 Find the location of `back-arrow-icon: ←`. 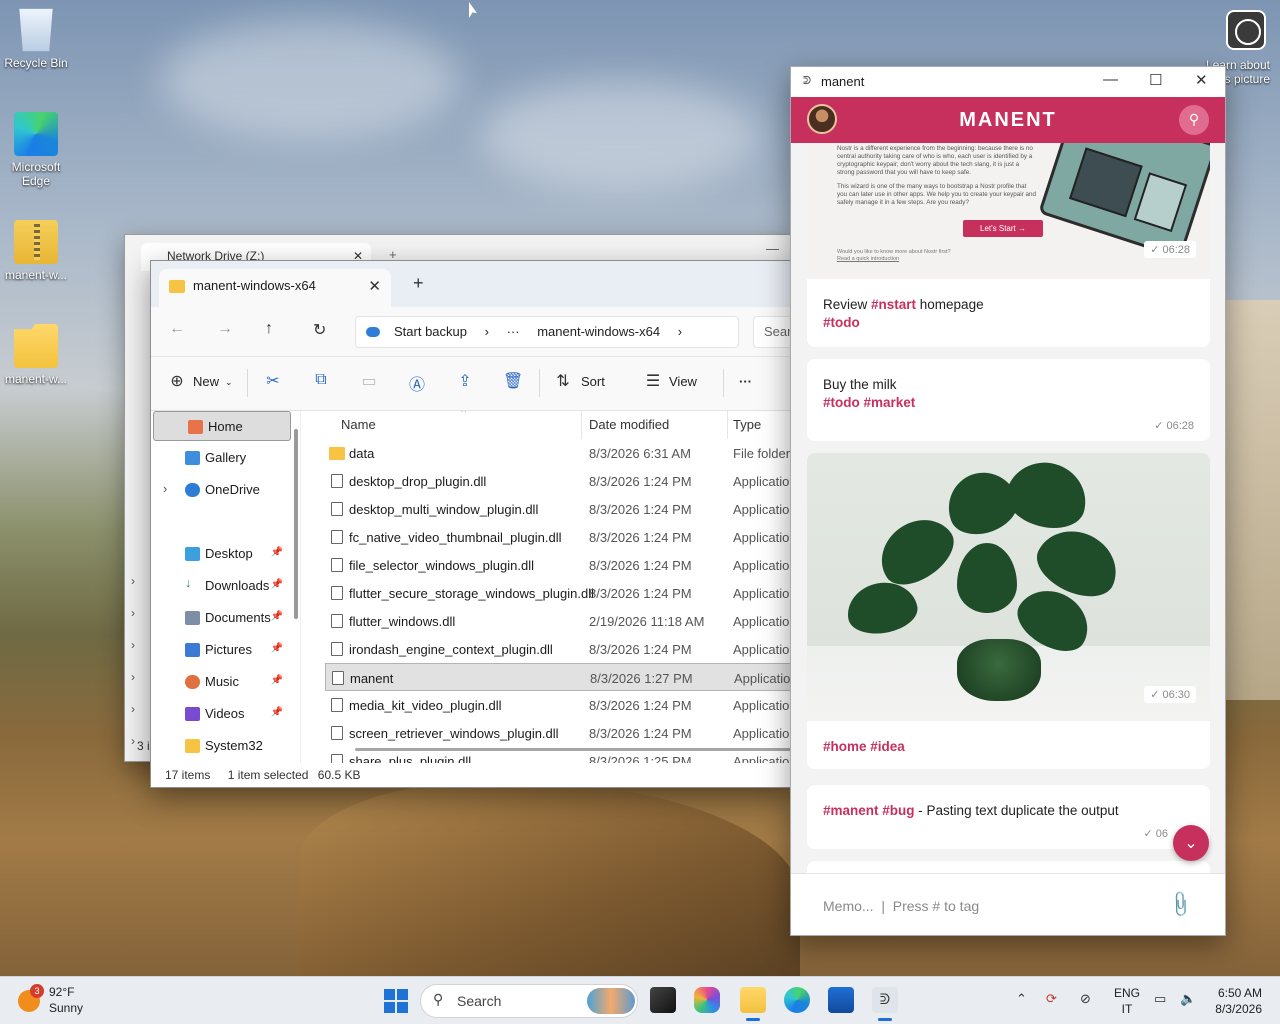

back-arrow-icon: ← is located at coordinates (177, 329).